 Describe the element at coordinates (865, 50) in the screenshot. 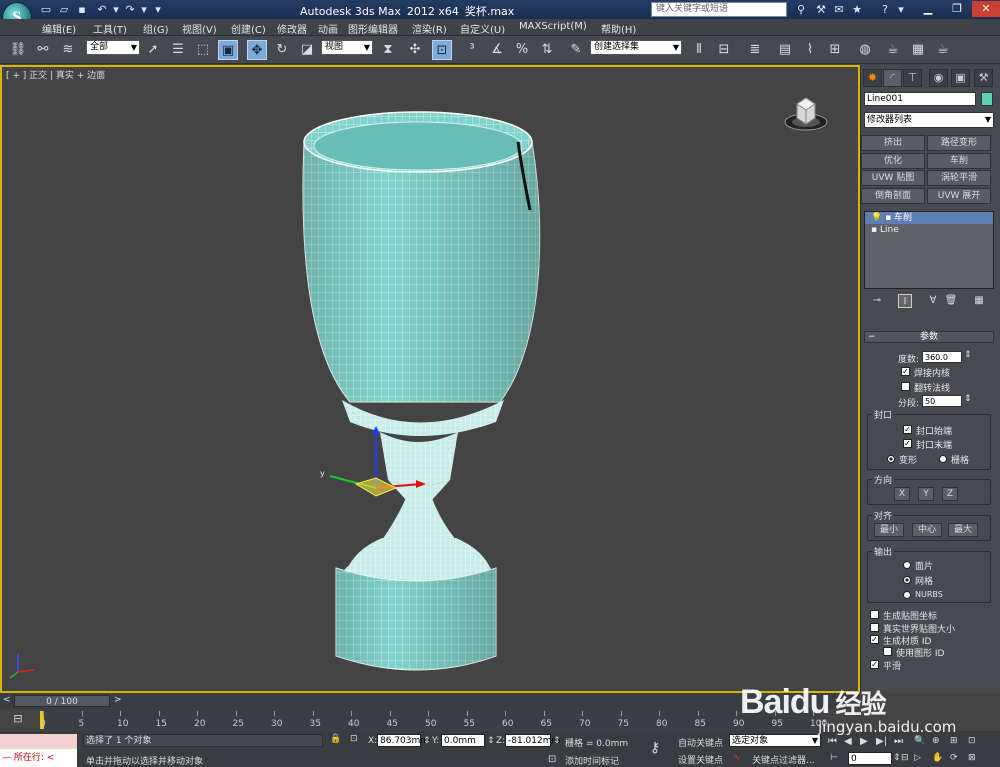

I see `material-editor-icon: ◍` at that location.